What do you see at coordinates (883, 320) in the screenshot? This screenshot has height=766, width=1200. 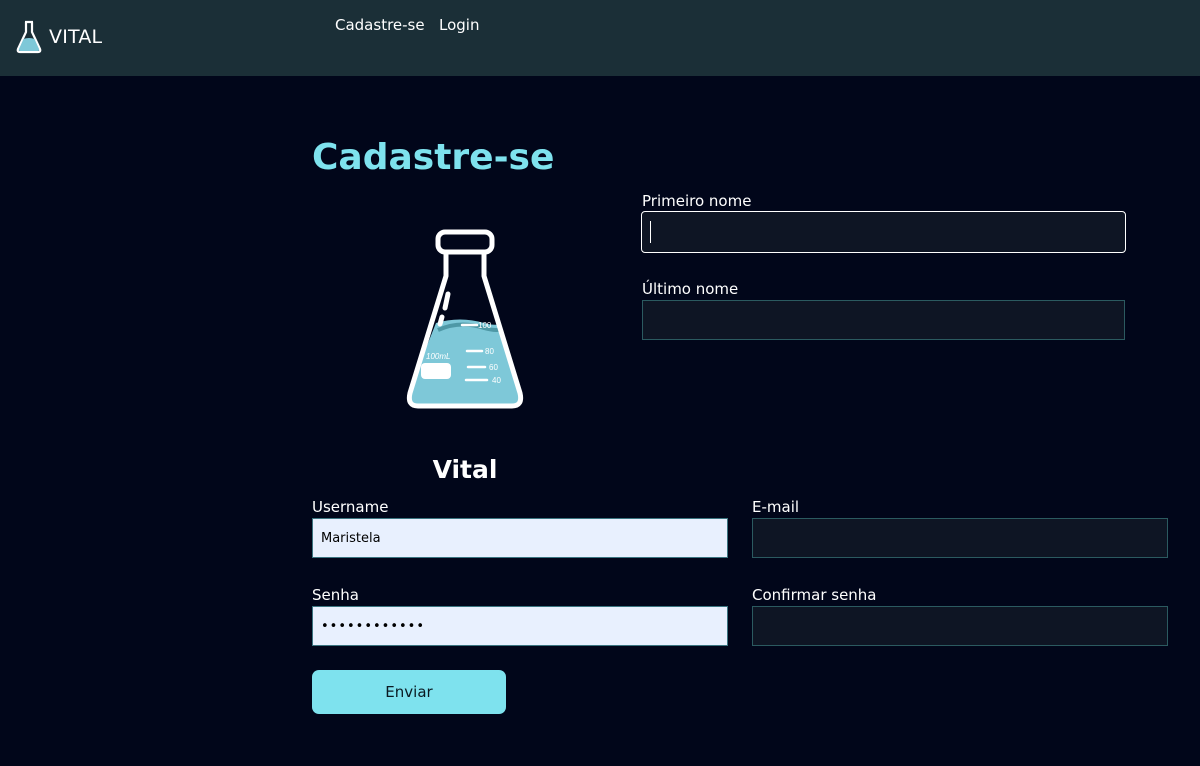 I see `last-name-input` at bounding box center [883, 320].